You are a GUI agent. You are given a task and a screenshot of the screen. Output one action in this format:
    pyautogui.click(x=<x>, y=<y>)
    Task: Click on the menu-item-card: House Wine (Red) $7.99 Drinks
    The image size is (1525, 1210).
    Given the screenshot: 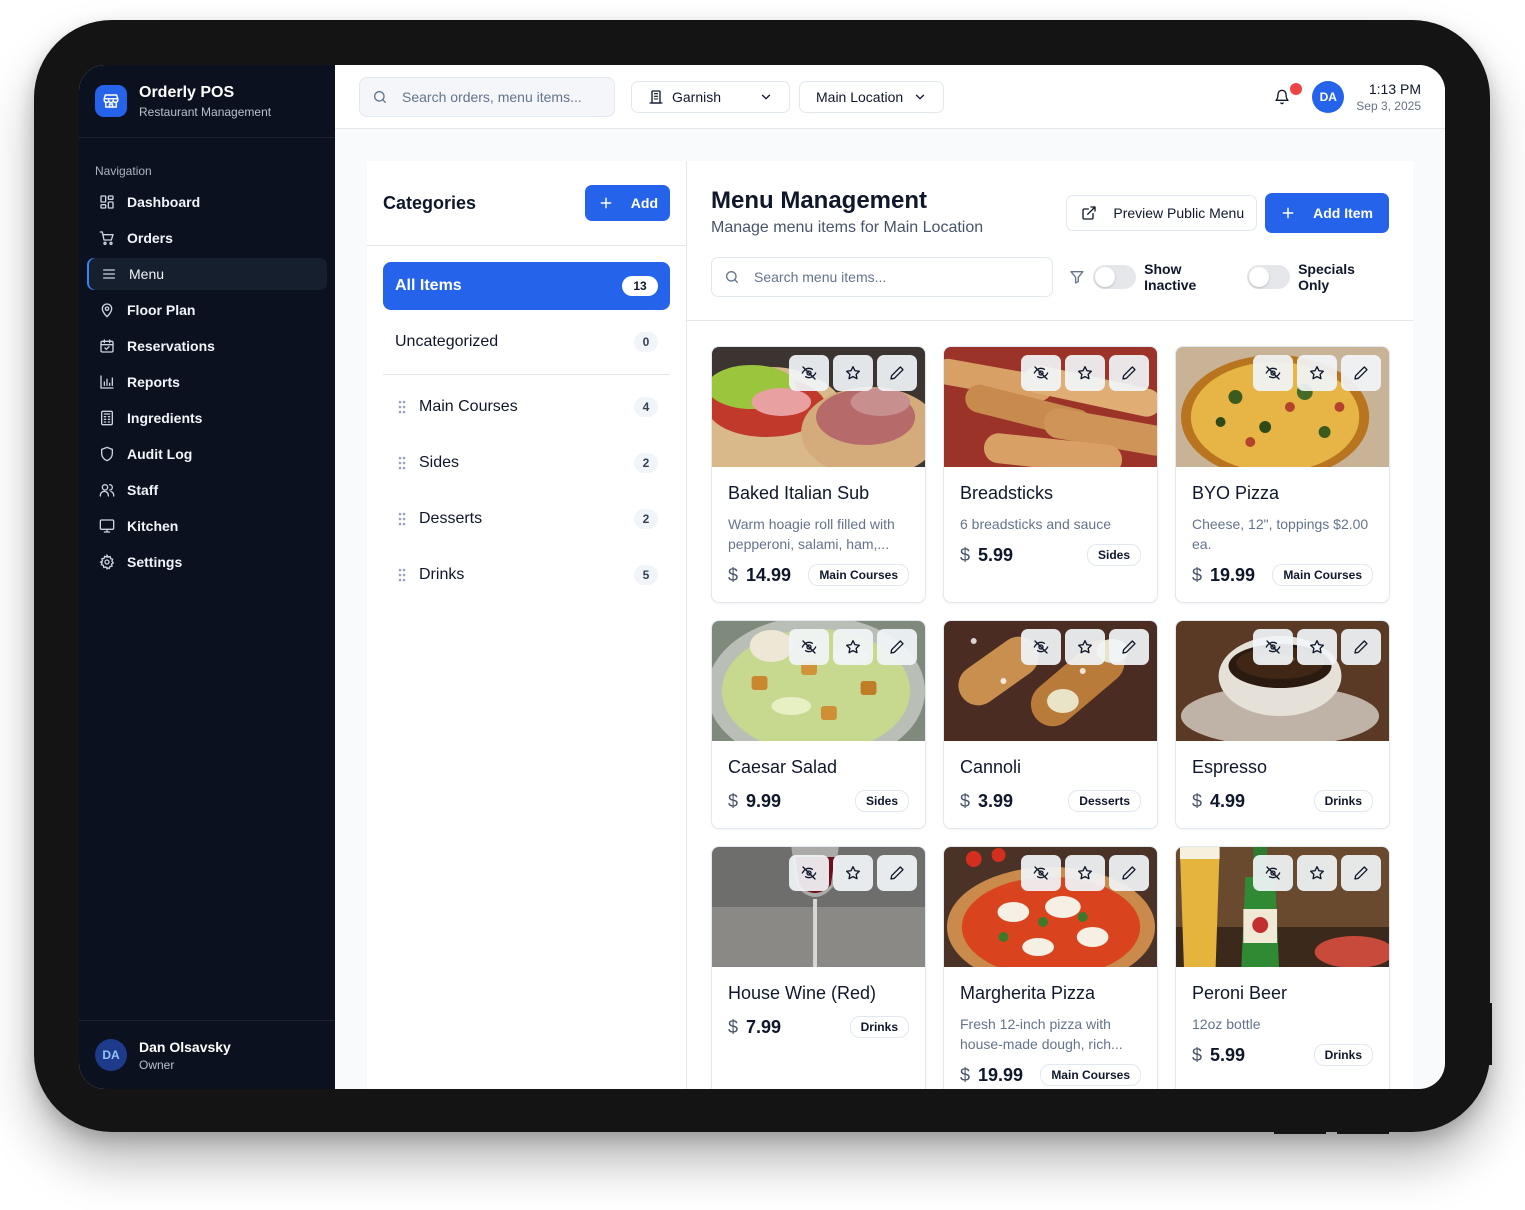 What is the action you would take?
    pyautogui.click(x=818, y=967)
    